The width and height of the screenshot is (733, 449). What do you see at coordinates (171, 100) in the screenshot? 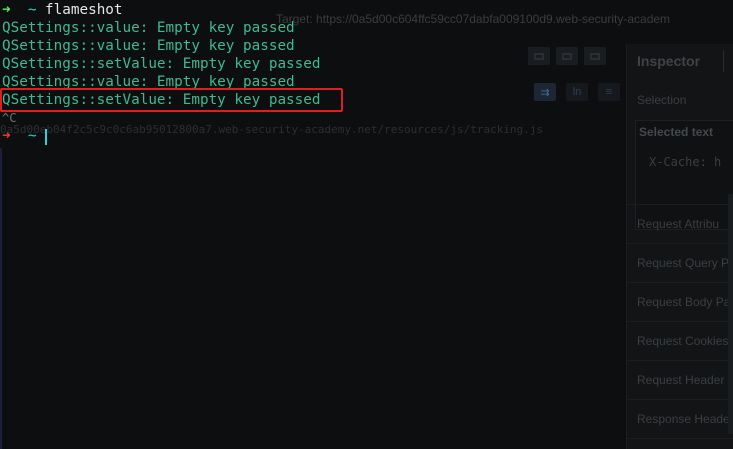
I see `red-highlight-annotation` at bounding box center [171, 100].